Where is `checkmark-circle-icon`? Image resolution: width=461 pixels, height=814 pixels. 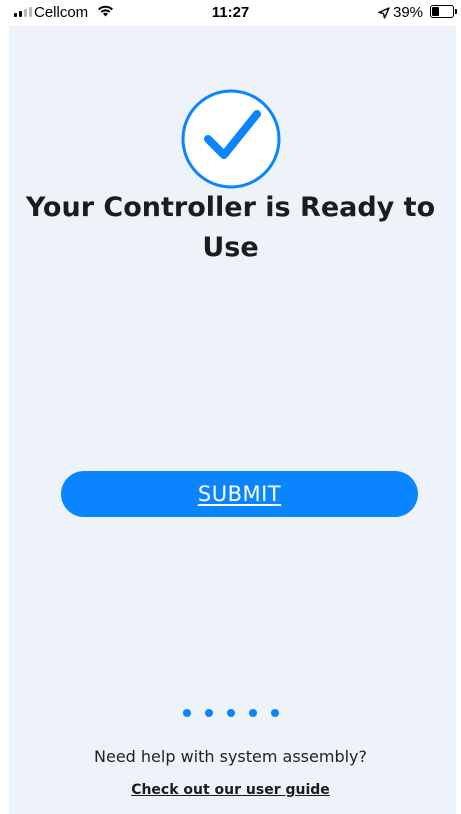
checkmark-circle-icon is located at coordinates (231, 141).